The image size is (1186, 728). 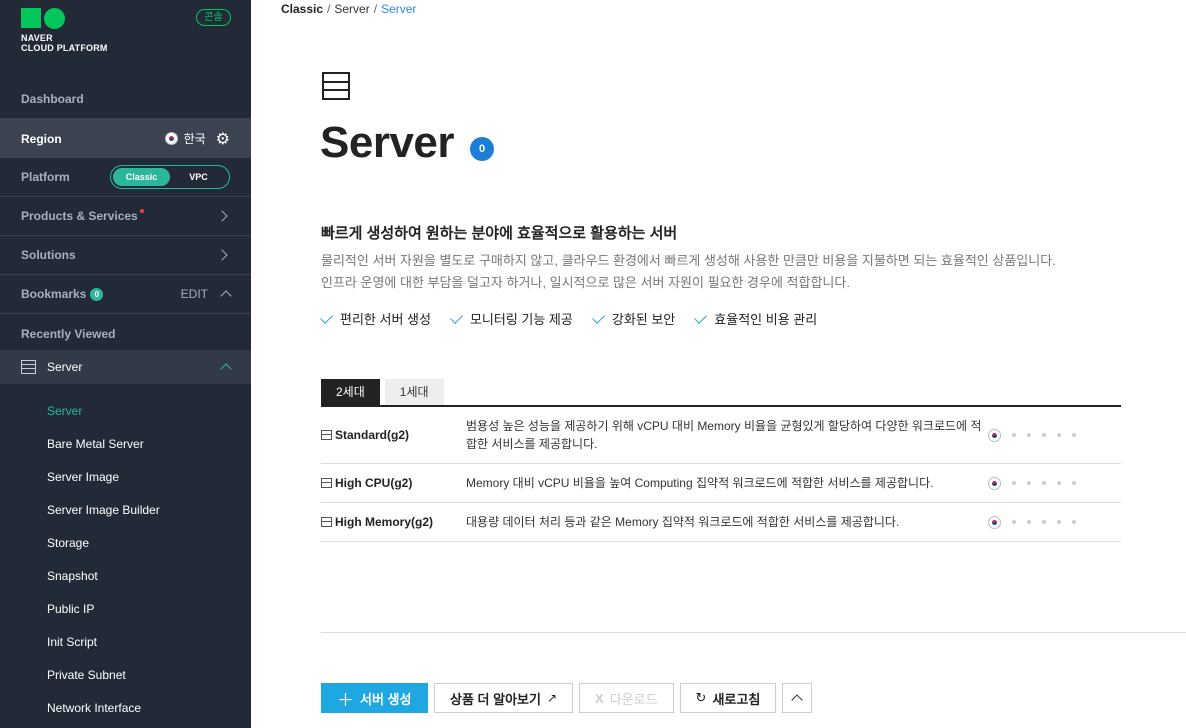 I want to click on server-count-badge: 0, so click(x=482, y=149).